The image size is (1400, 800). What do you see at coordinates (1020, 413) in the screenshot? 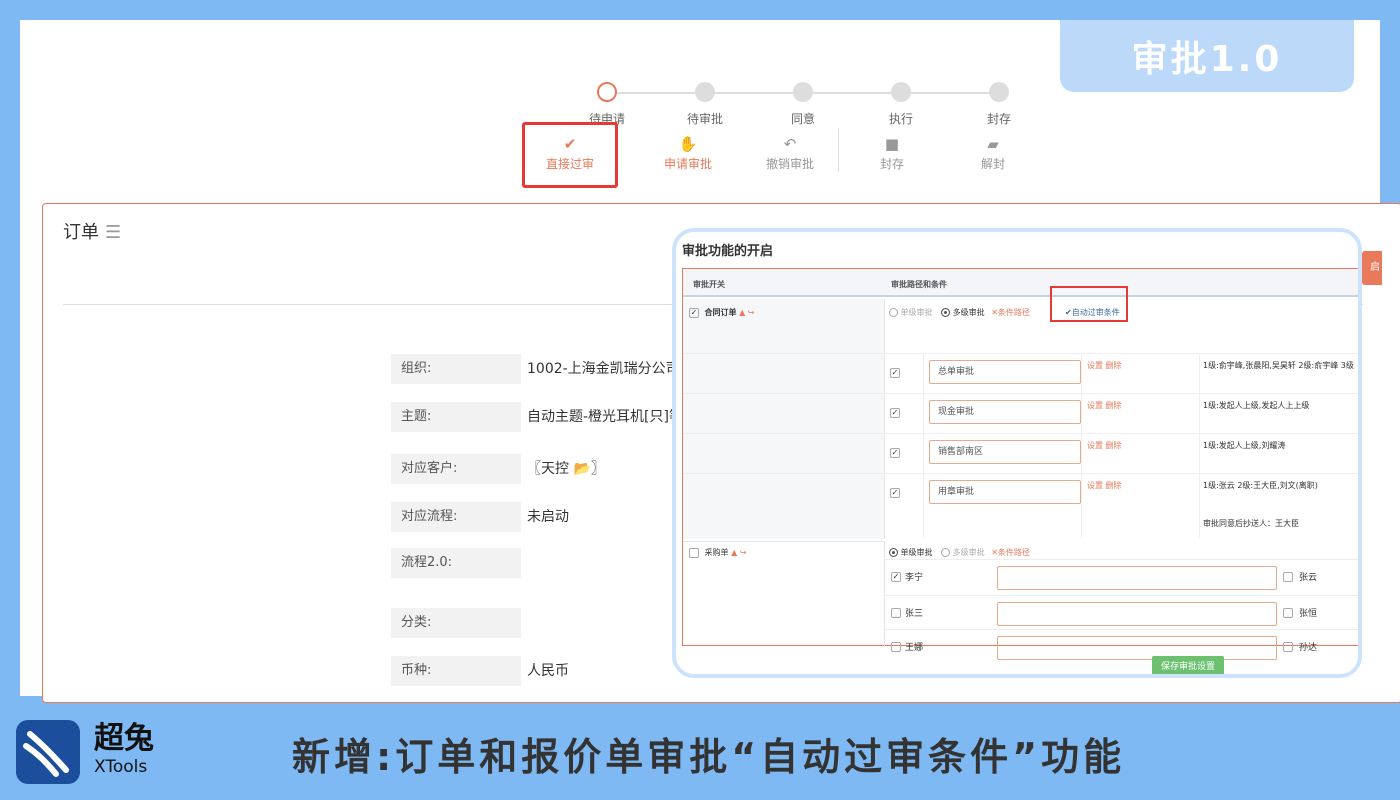
I see `level-row: ✓ 现金审批 设置 删除 1级:发起人上级,发起人上上级` at bounding box center [1020, 413].